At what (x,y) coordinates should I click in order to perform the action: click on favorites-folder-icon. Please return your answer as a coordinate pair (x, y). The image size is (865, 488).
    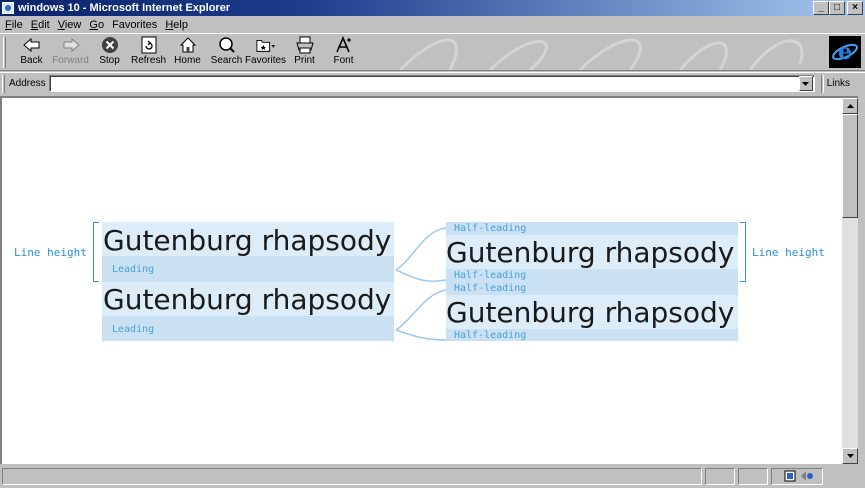
    Looking at the image, I should click on (265, 45).